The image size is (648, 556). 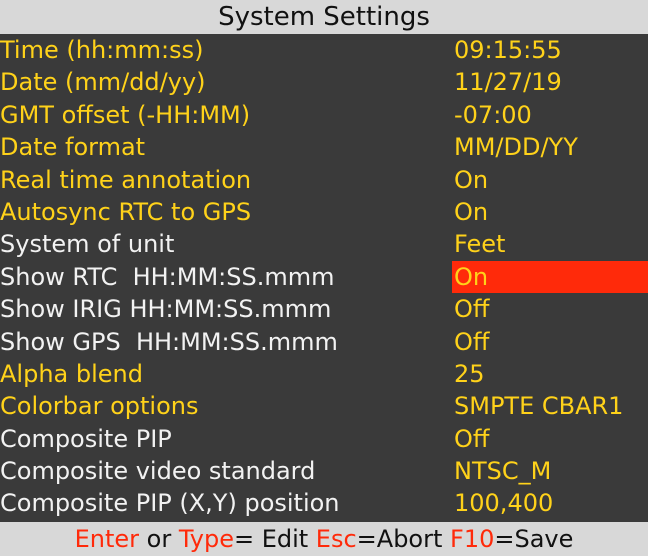 What do you see at coordinates (550, 50) in the screenshot?
I see `setting-value: 09:15:55` at bounding box center [550, 50].